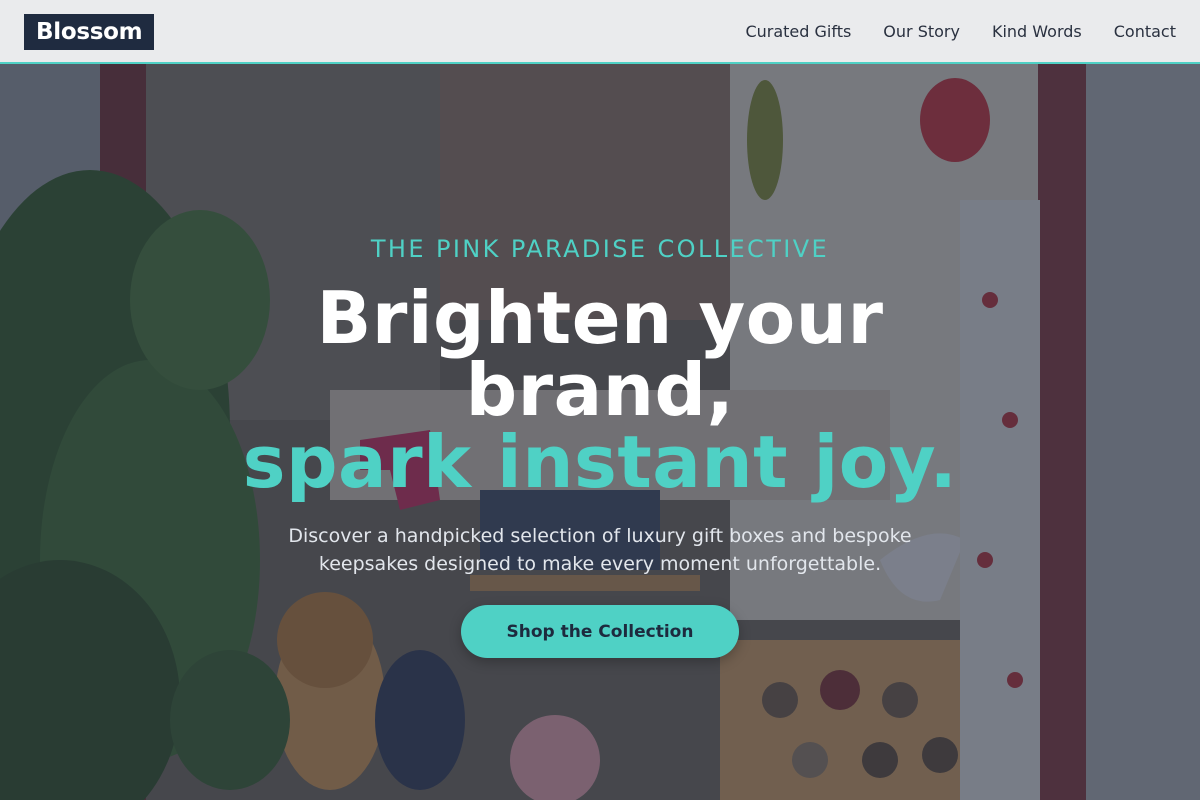 The image size is (1200, 800). Describe the element at coordinates (600, 631) in the screenshot. I see `shop-collection-button: Shop the Collection` at that location.